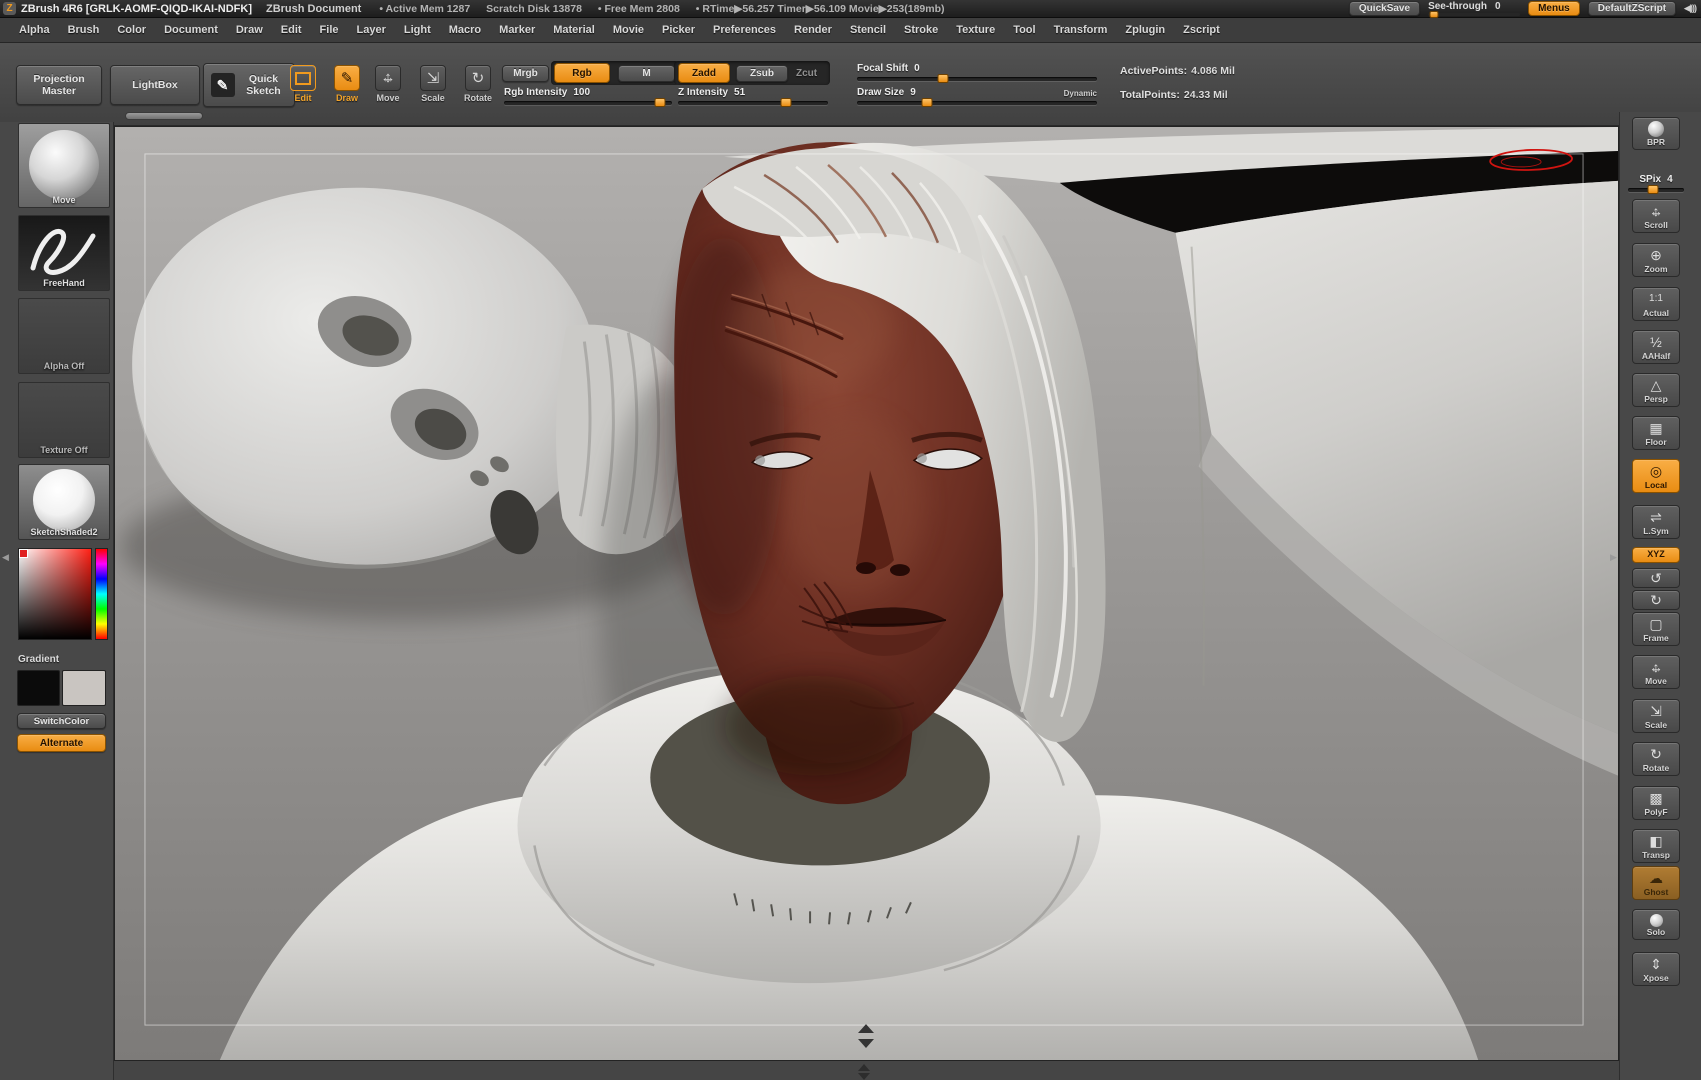  What do you see at coordinates (1656, 803) in the screenshot?
I see `polyframe-button: ▩ PolyF` at bounding box center [1656, 803].